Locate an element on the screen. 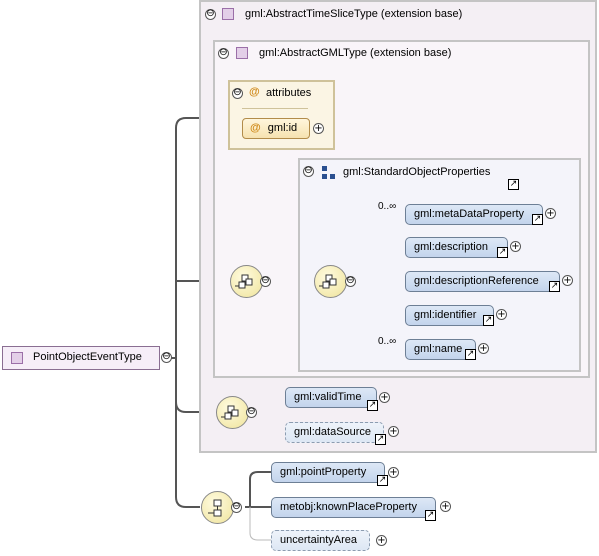 Image resolution: width=599 pixels, height=556 pixels. element-label: gml:identifier is located at coordinates (445, 315).